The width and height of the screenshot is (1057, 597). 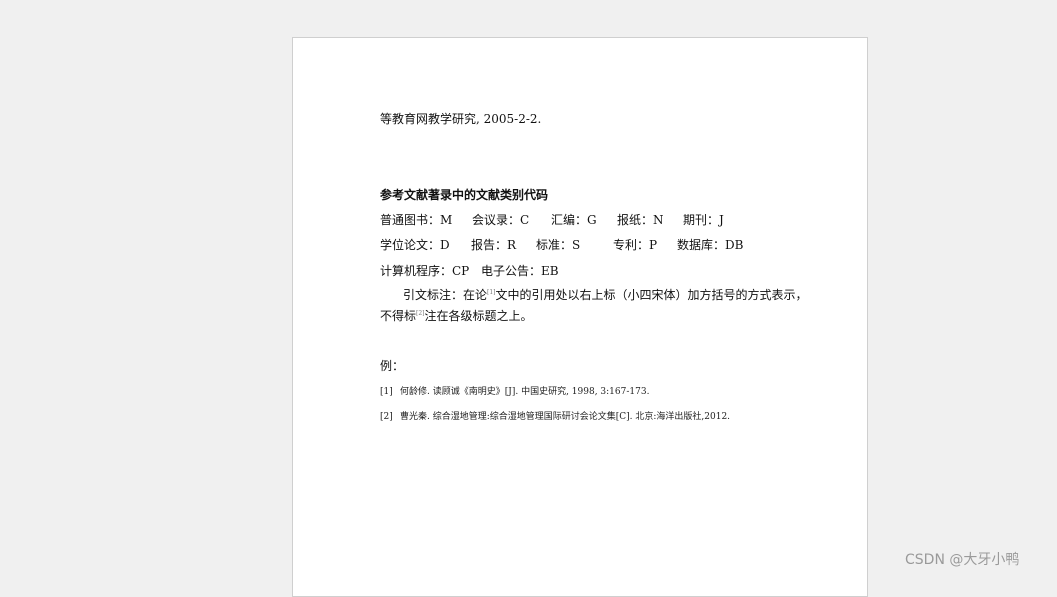 What do you see at coordinates (398, 316) in the screenshot?
I see `note-text: 不得标` at bounding box center [398, 316].